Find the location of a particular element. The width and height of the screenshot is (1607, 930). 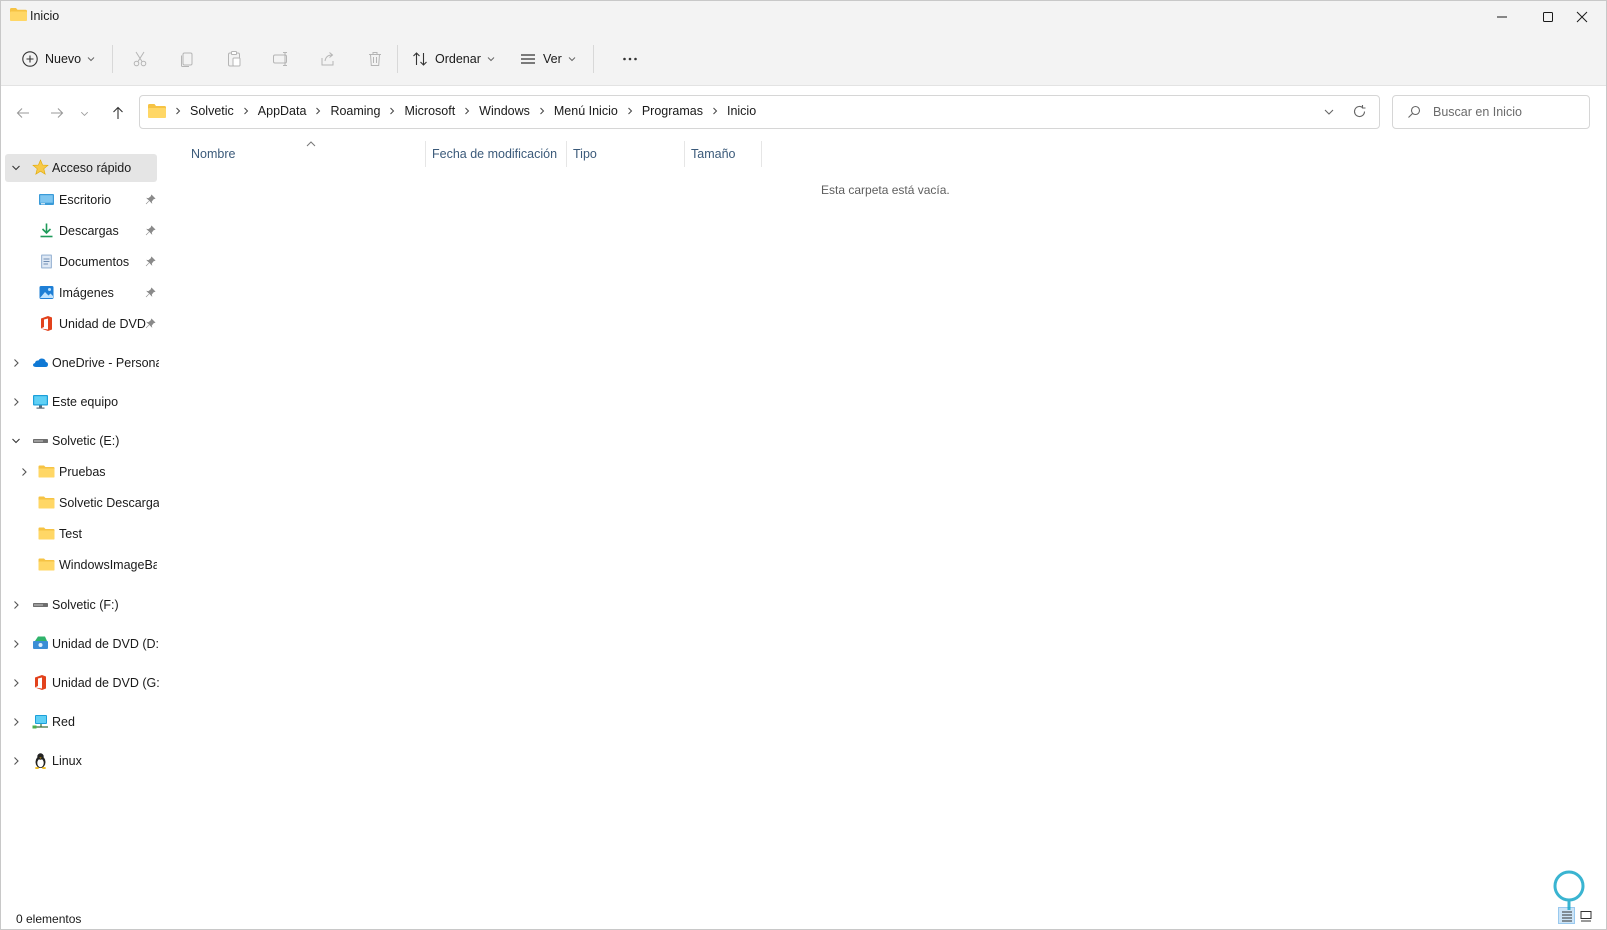

nav-label: Solvetic (E:) is located at coordinates (86, 441).